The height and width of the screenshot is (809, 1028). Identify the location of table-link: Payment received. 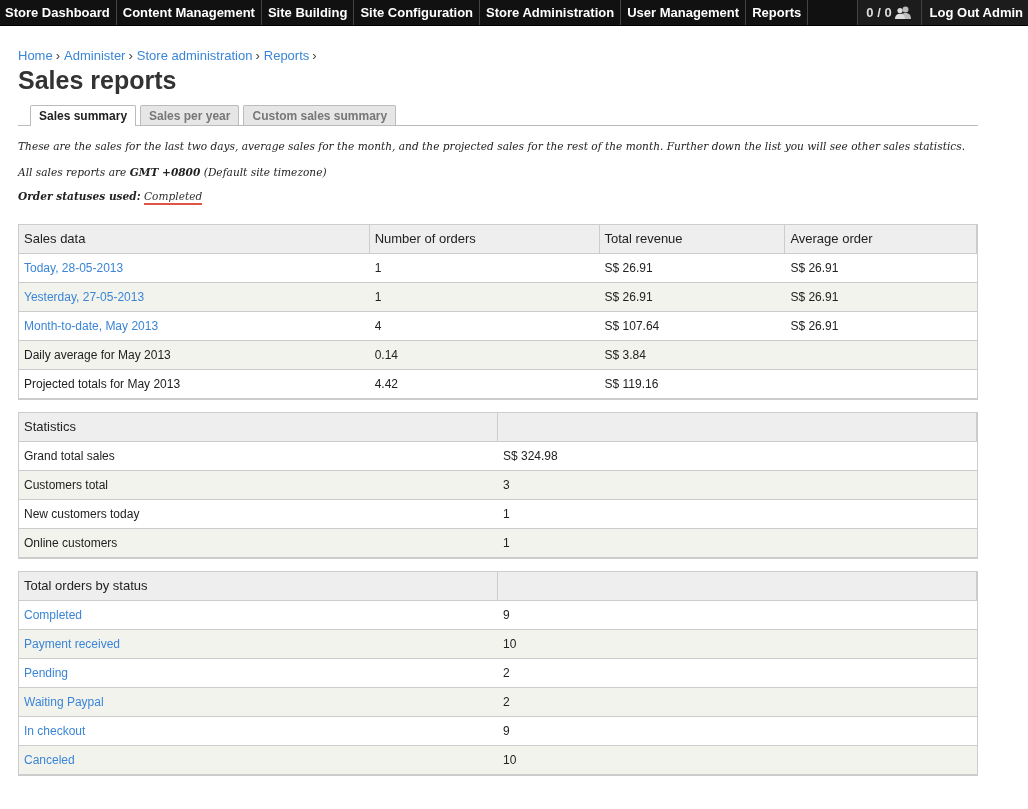
(72, 644).